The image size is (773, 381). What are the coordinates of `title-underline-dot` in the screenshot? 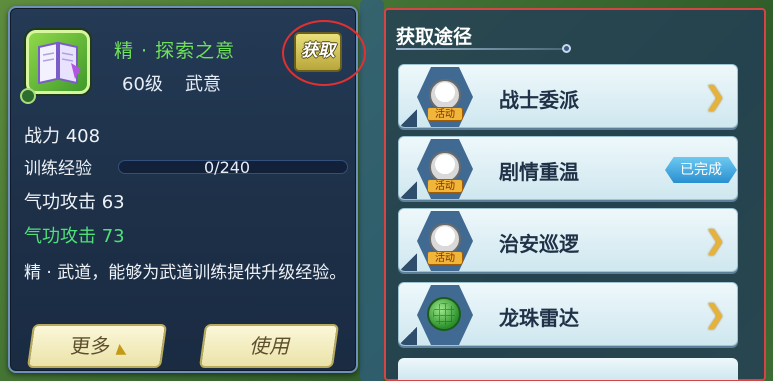 It's located at (566, 48).